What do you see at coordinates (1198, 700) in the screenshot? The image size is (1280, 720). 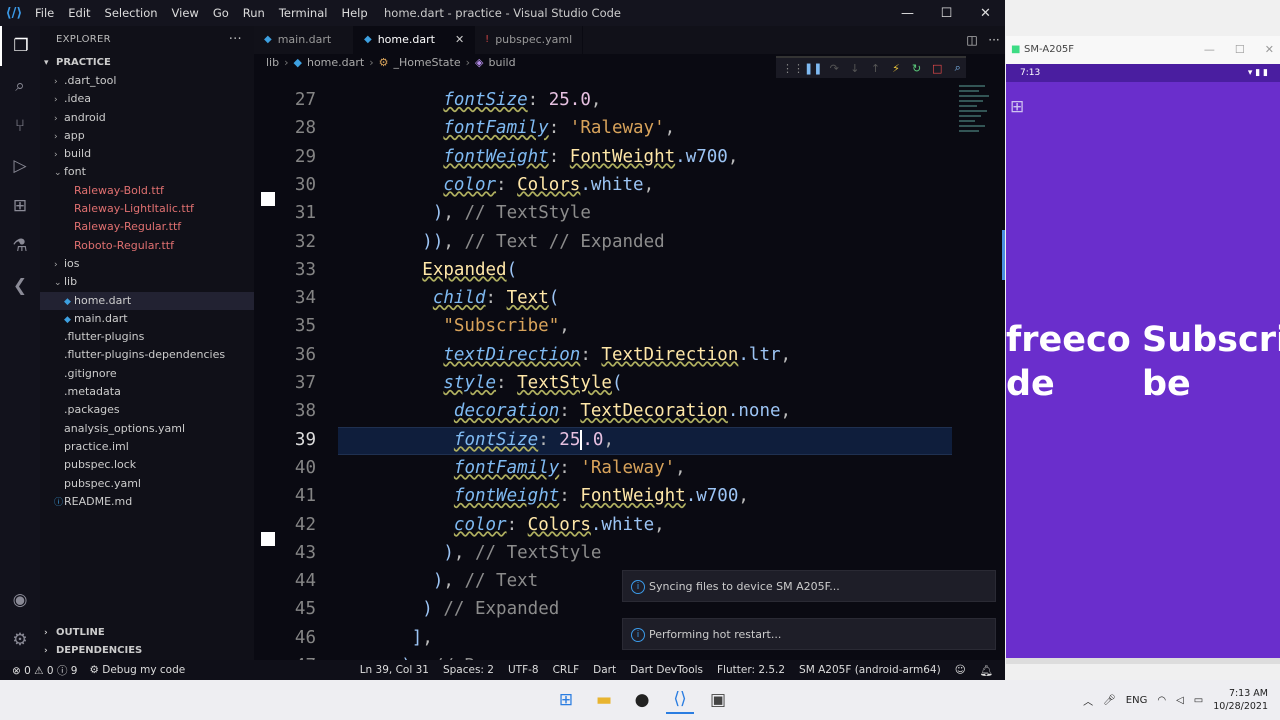 I see `battery-icon: ▭` at bounding box center [1198, 700].